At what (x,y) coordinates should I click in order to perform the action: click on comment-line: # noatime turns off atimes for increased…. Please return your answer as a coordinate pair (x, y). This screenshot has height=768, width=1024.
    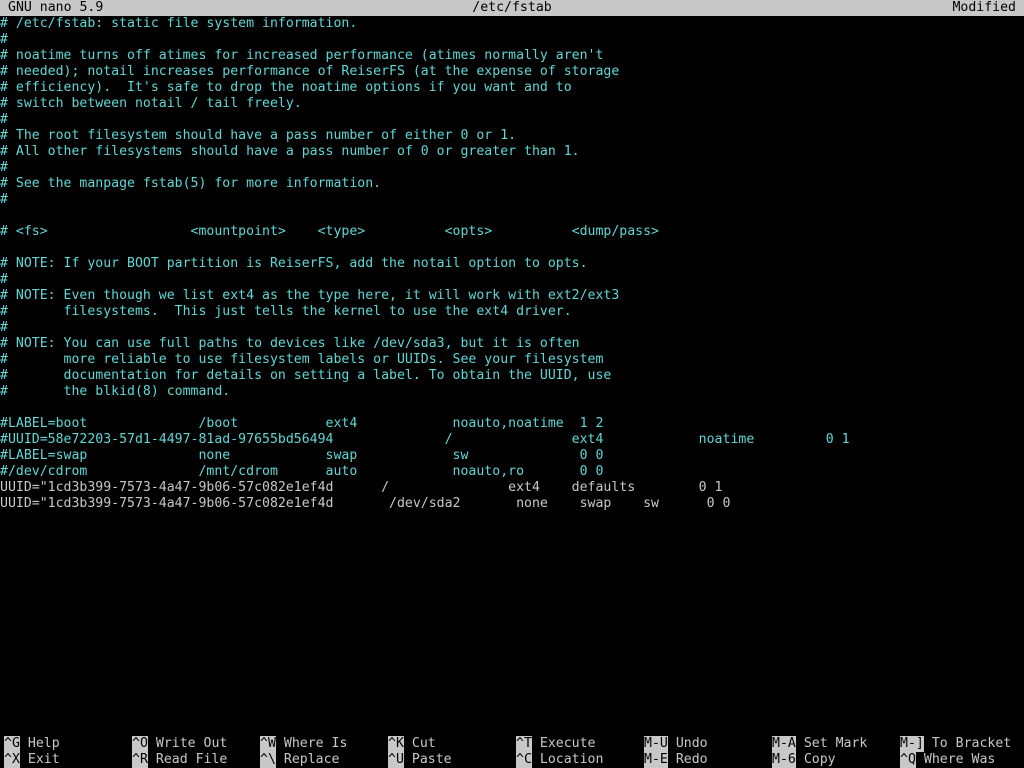
    Looking at the image, I should click on (302, 55).